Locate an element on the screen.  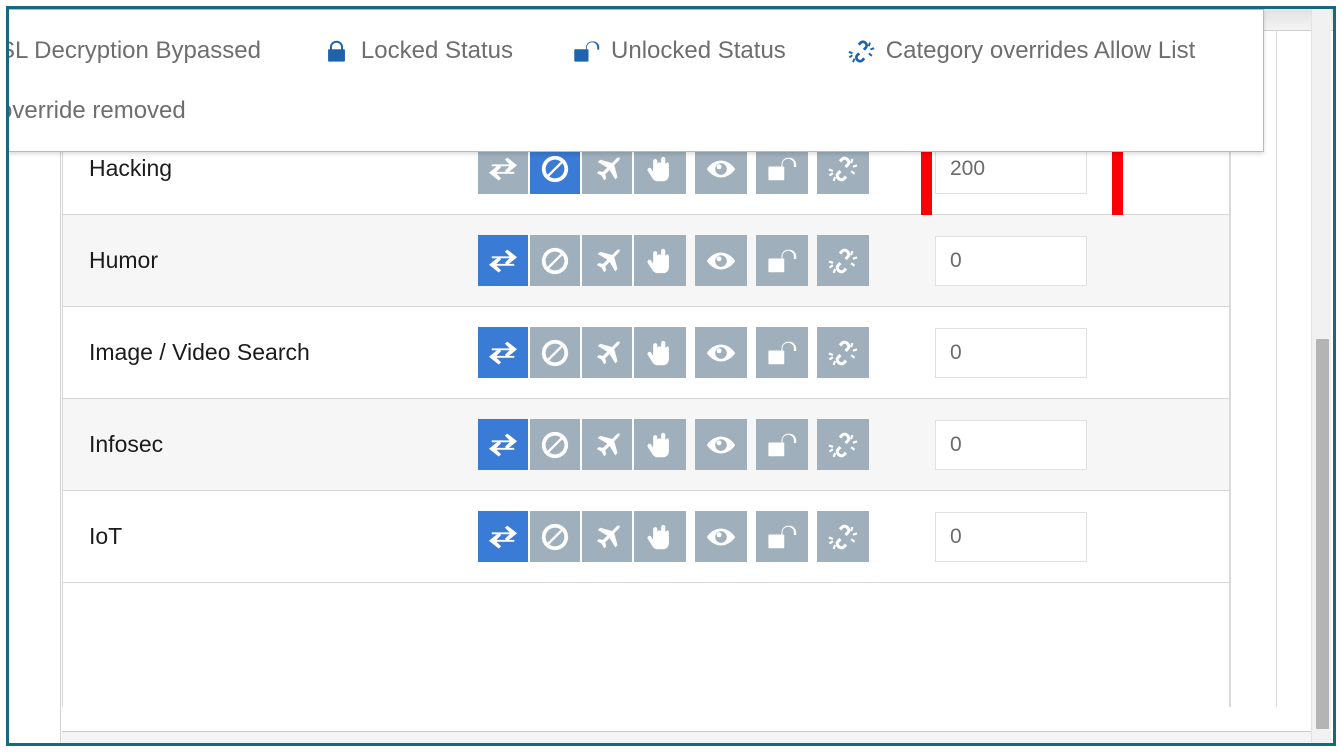
vertical-scrollbar is located at coordinates (1321, 376).